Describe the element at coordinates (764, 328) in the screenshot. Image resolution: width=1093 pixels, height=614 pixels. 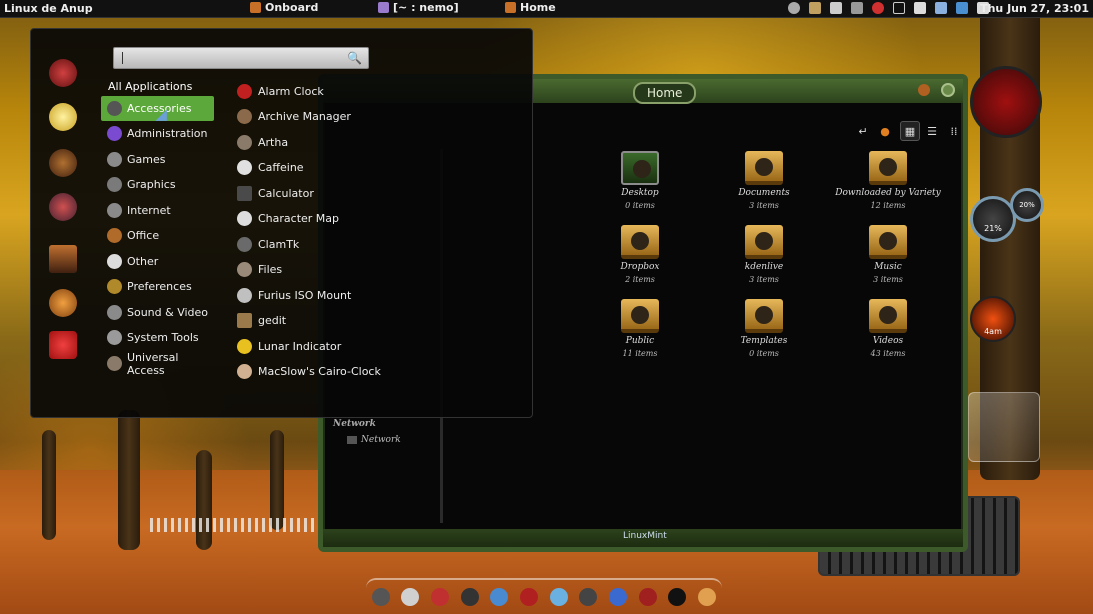
I see `file-item: Templates 0 items` at that location.